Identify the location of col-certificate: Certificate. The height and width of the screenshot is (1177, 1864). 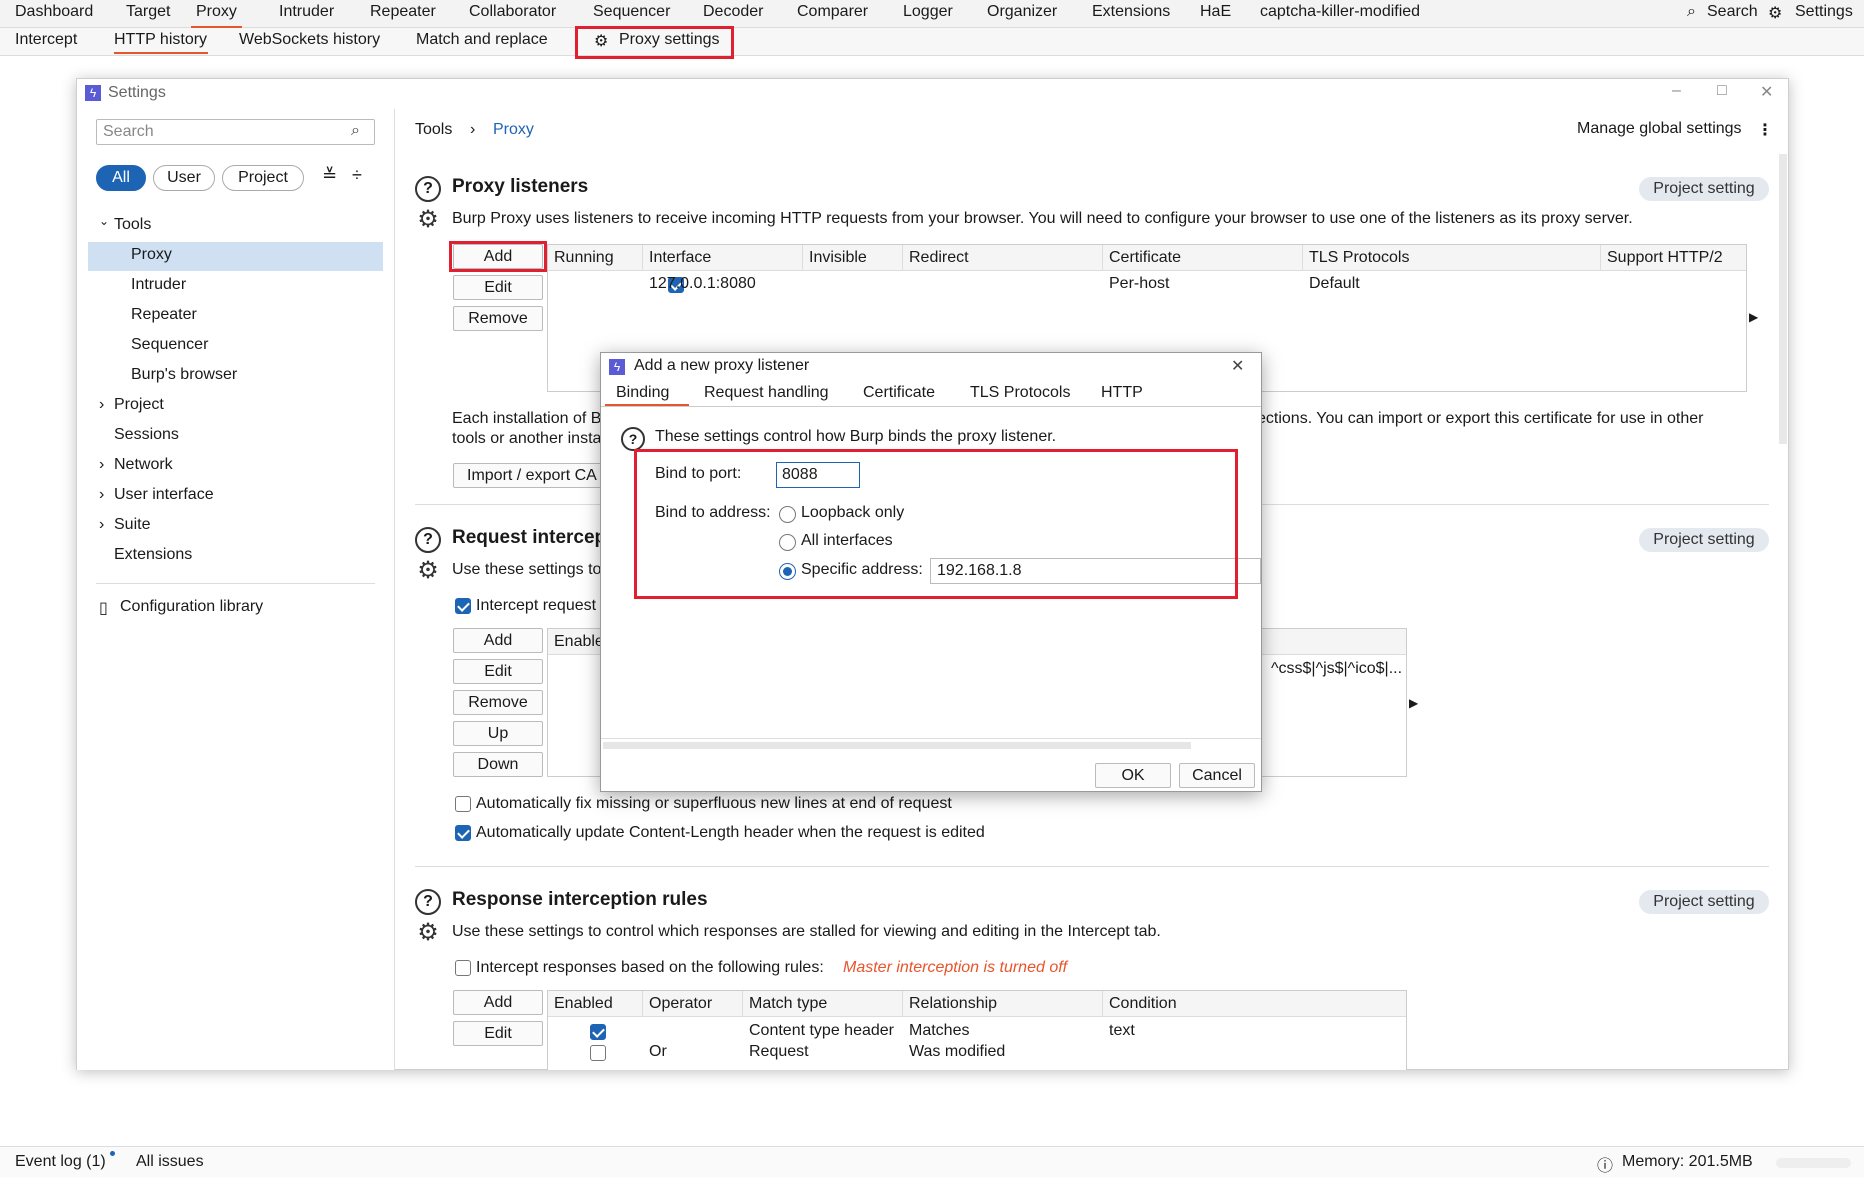
(1203, 258).